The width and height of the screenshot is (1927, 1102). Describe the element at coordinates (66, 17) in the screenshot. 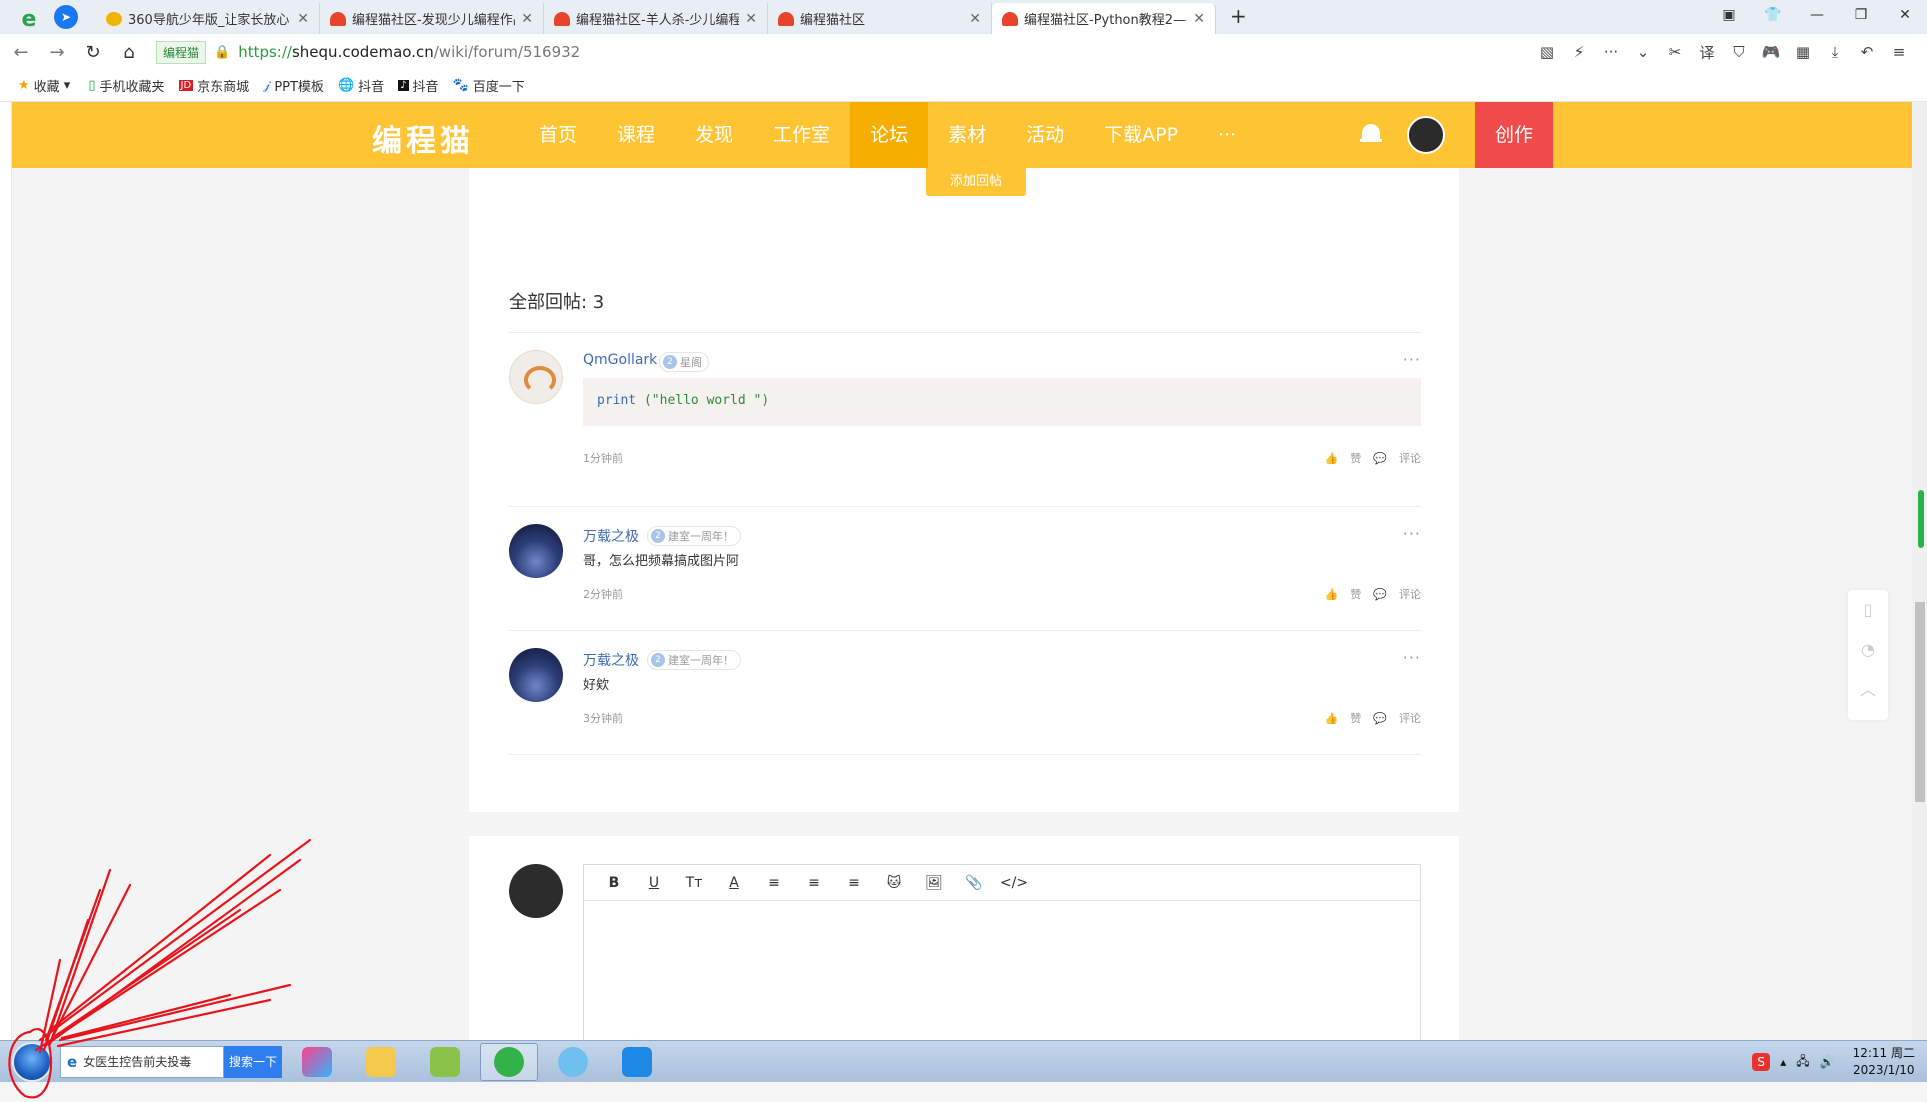

I see `pinned-tab-icon: ➤` at that location.